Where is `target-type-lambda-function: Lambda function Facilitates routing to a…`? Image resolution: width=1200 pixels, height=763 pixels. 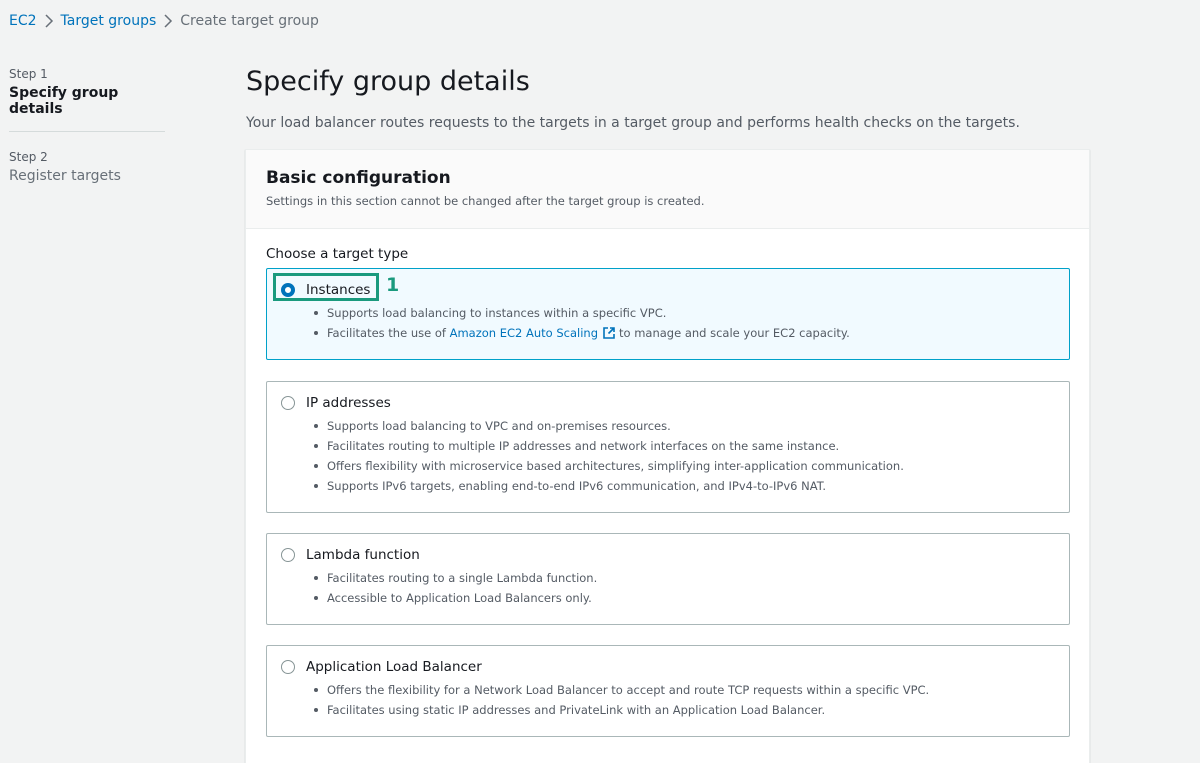 target-type-lambda-function: Lambda function Facilitates routing to a… is located at coordinates (668, 579).